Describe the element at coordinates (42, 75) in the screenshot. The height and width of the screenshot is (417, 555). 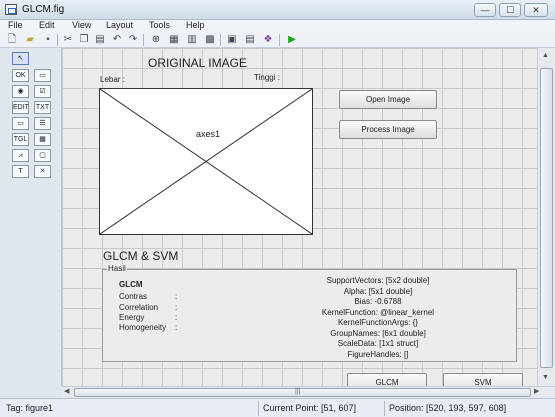
I see `slider-icon: ▭` at that location.